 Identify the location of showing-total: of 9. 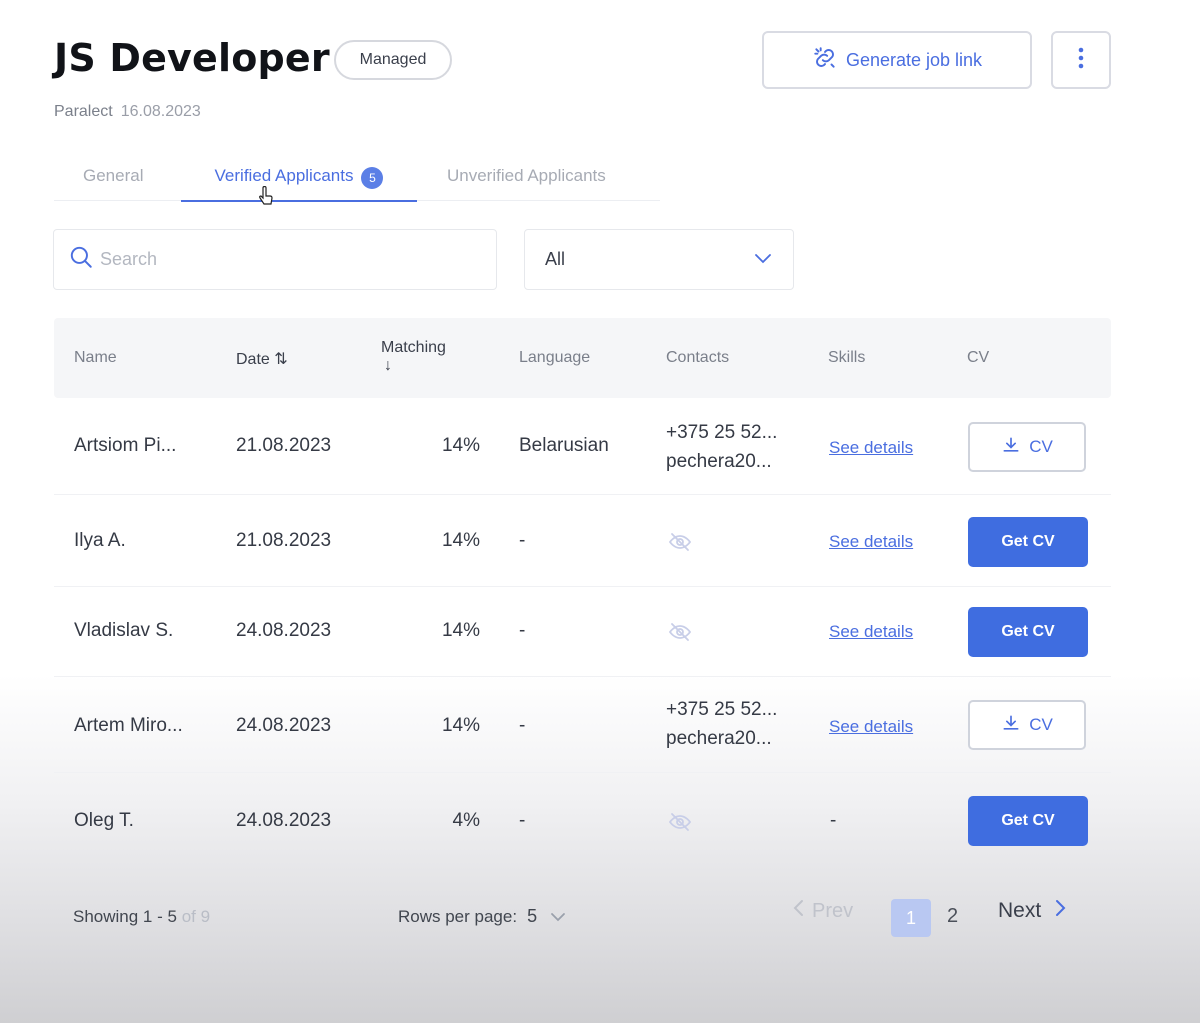
(196, 916).